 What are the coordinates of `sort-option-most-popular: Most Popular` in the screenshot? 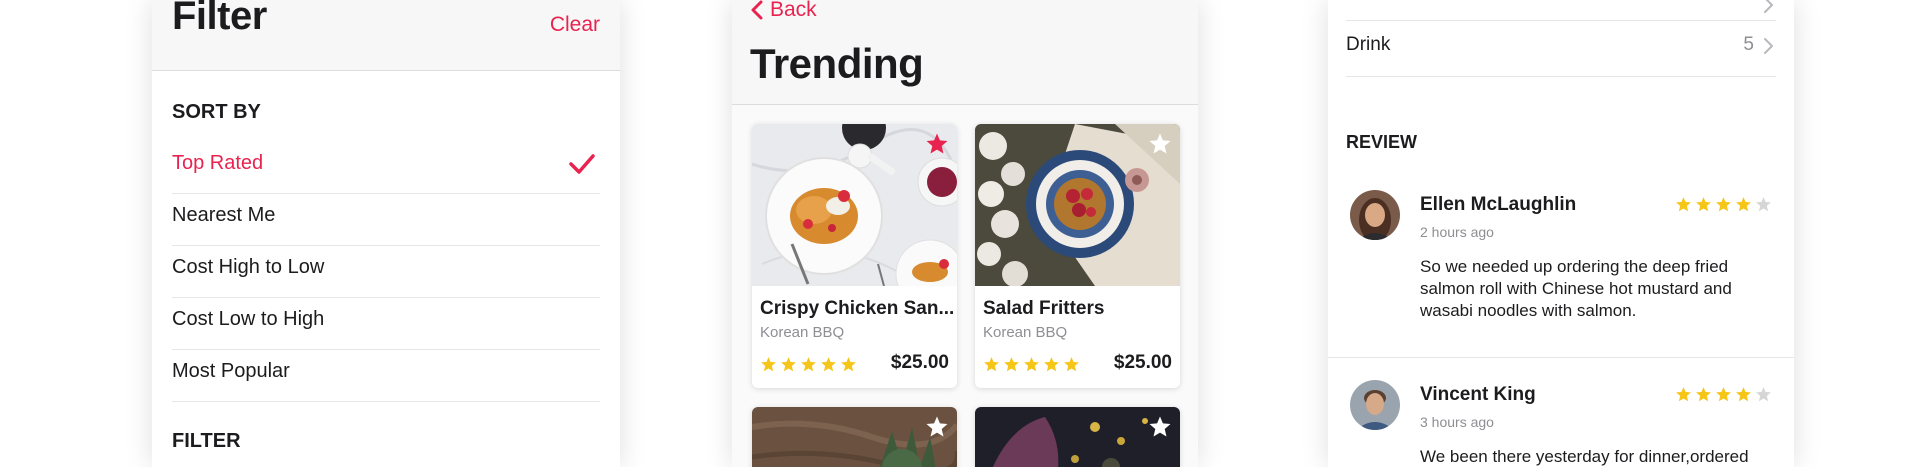 It's located at (386, 376).